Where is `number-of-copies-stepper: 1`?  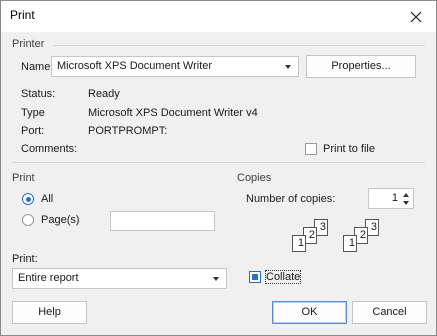 number-of-copies-stepper: 1 is located at coordinates (391, 198).